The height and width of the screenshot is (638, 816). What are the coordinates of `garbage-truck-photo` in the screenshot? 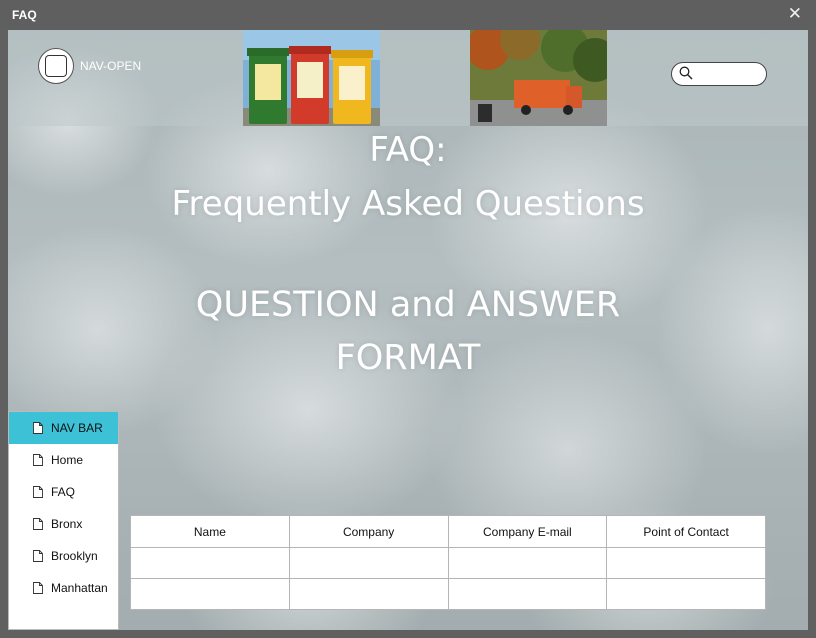 It's located at (538, 78).